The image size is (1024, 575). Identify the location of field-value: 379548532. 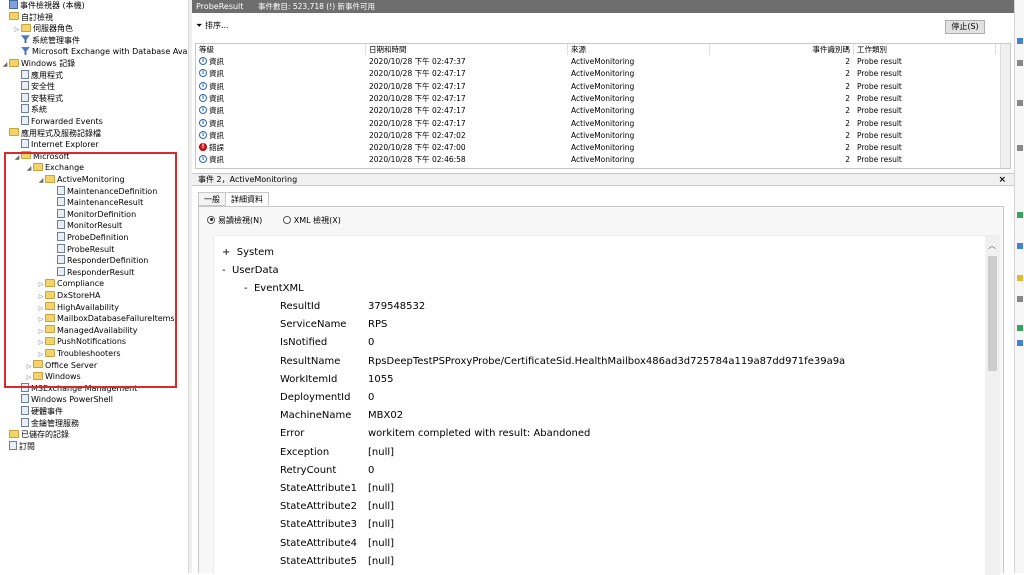
(397, 306).